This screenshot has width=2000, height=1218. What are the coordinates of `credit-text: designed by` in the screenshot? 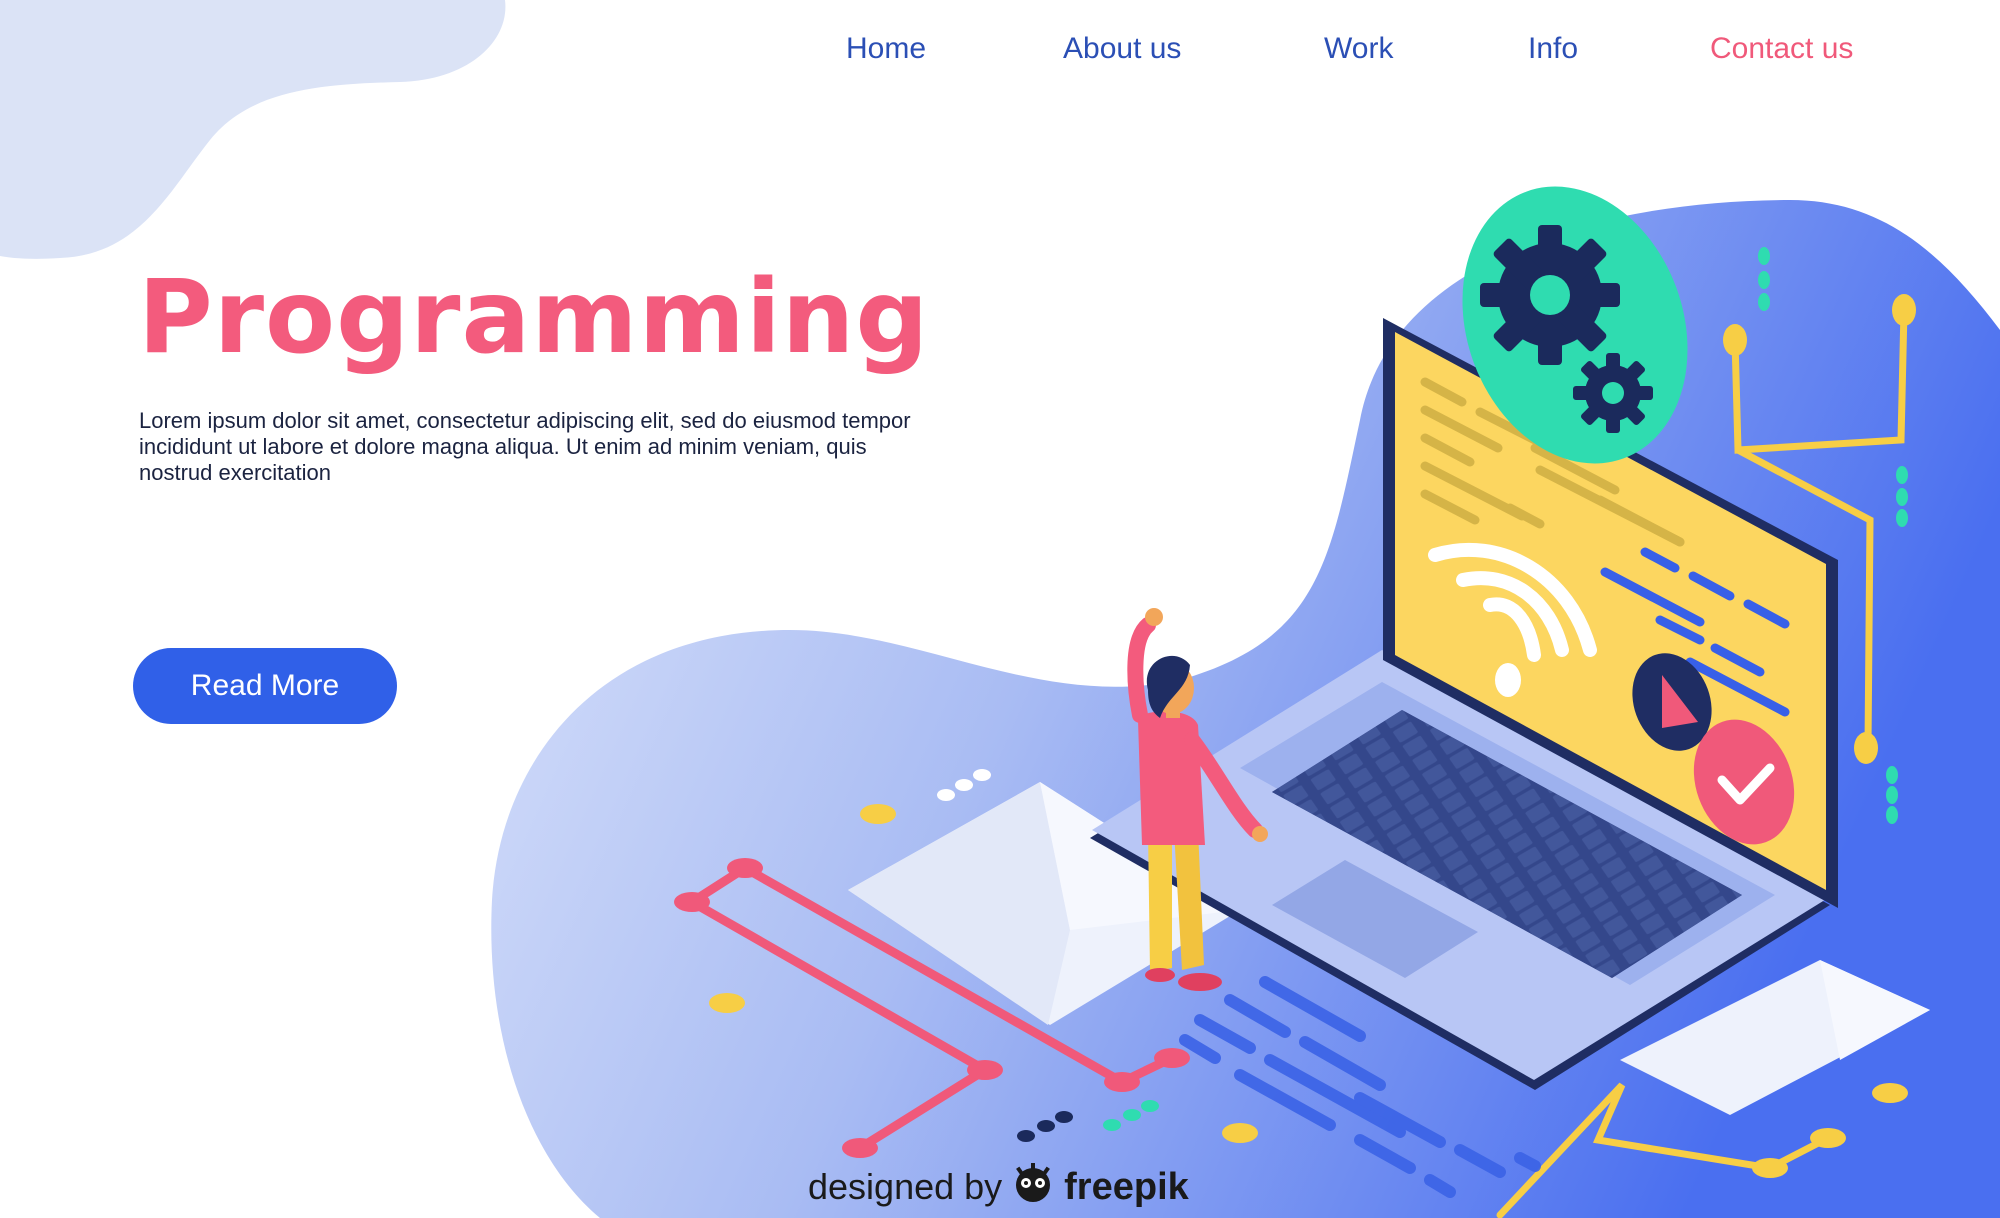 It's located at (905, 1186).